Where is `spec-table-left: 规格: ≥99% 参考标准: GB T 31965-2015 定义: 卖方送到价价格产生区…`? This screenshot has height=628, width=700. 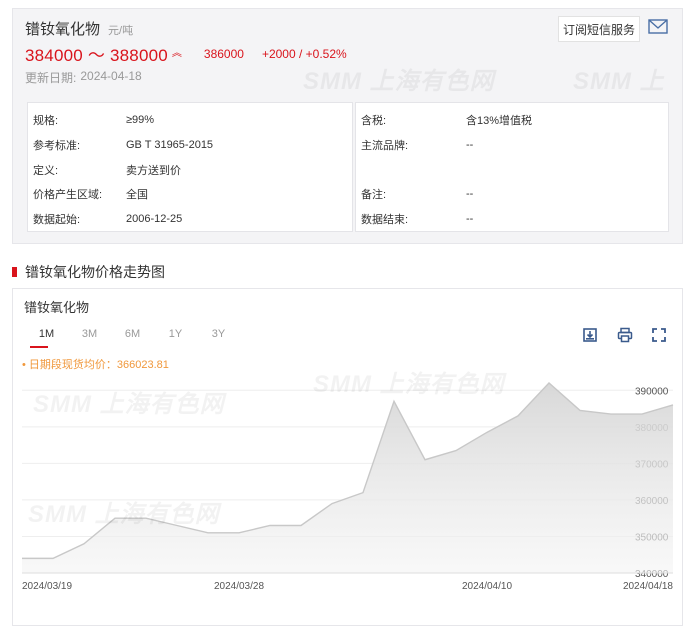 spec-table-left: 规格: ≥99% 参考标准: GB T 31965-2015 定义: 卖方送到价价格产生区… is located at coordinates (190, 167).